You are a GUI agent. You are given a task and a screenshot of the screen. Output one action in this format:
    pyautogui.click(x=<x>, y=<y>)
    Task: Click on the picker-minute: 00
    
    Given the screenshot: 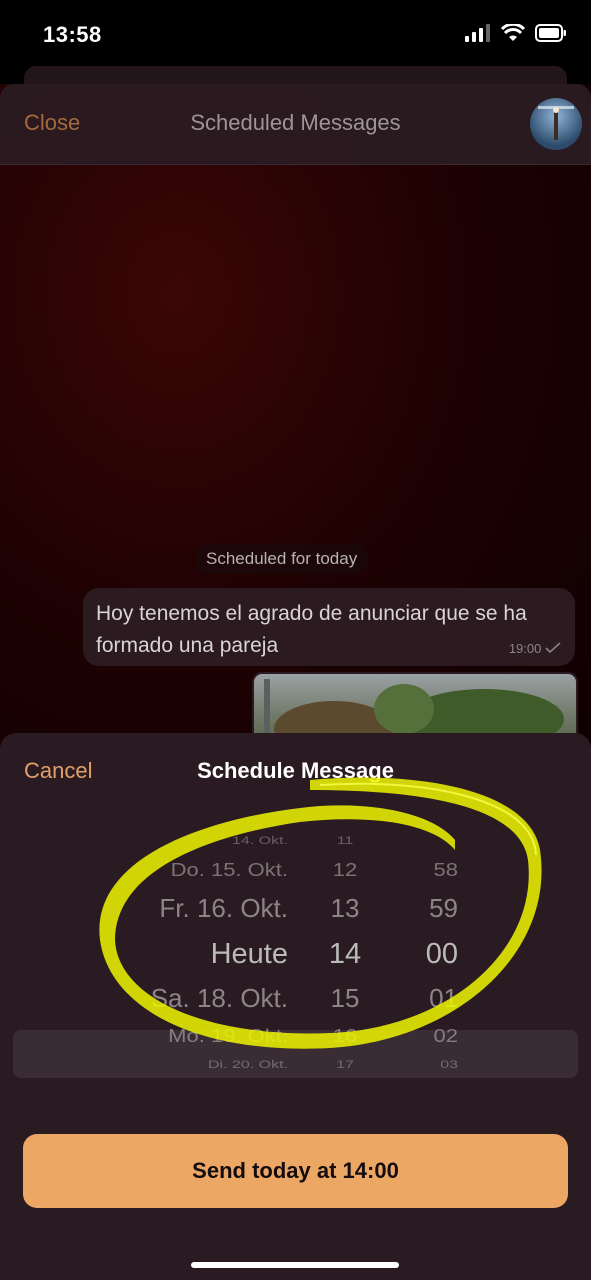 What is the action you would take?
    pyautogui.click(x=441, y=954)
    